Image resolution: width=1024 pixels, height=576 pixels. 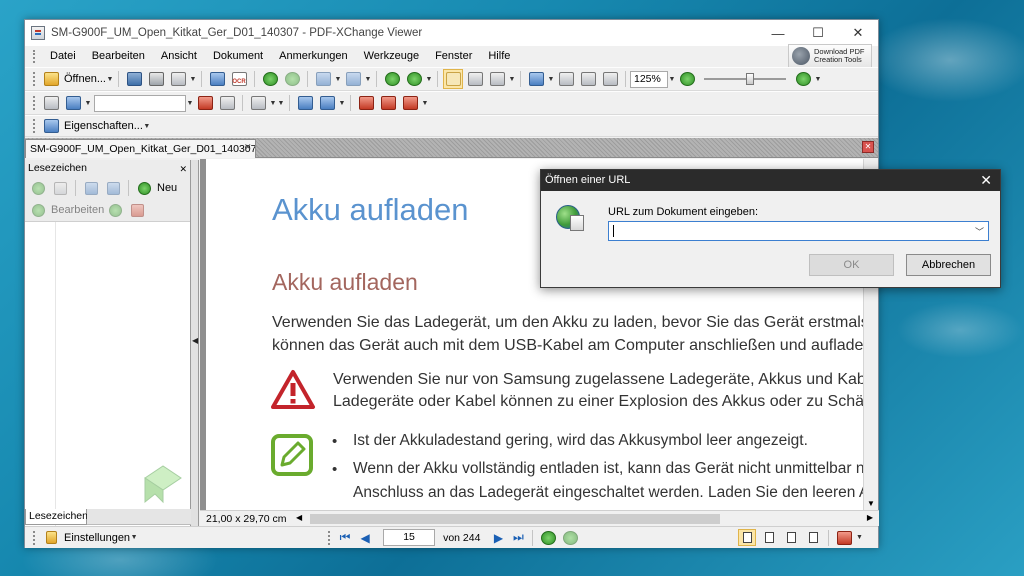 I want to click on maximize-button: ☐, so click(x=818, y=33).